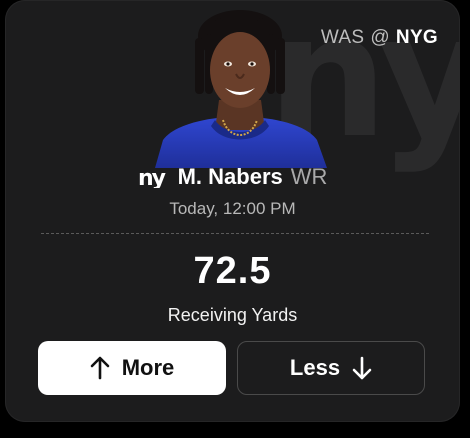  I want to click on stat-type: Receiving Yards, so click(232, 315).